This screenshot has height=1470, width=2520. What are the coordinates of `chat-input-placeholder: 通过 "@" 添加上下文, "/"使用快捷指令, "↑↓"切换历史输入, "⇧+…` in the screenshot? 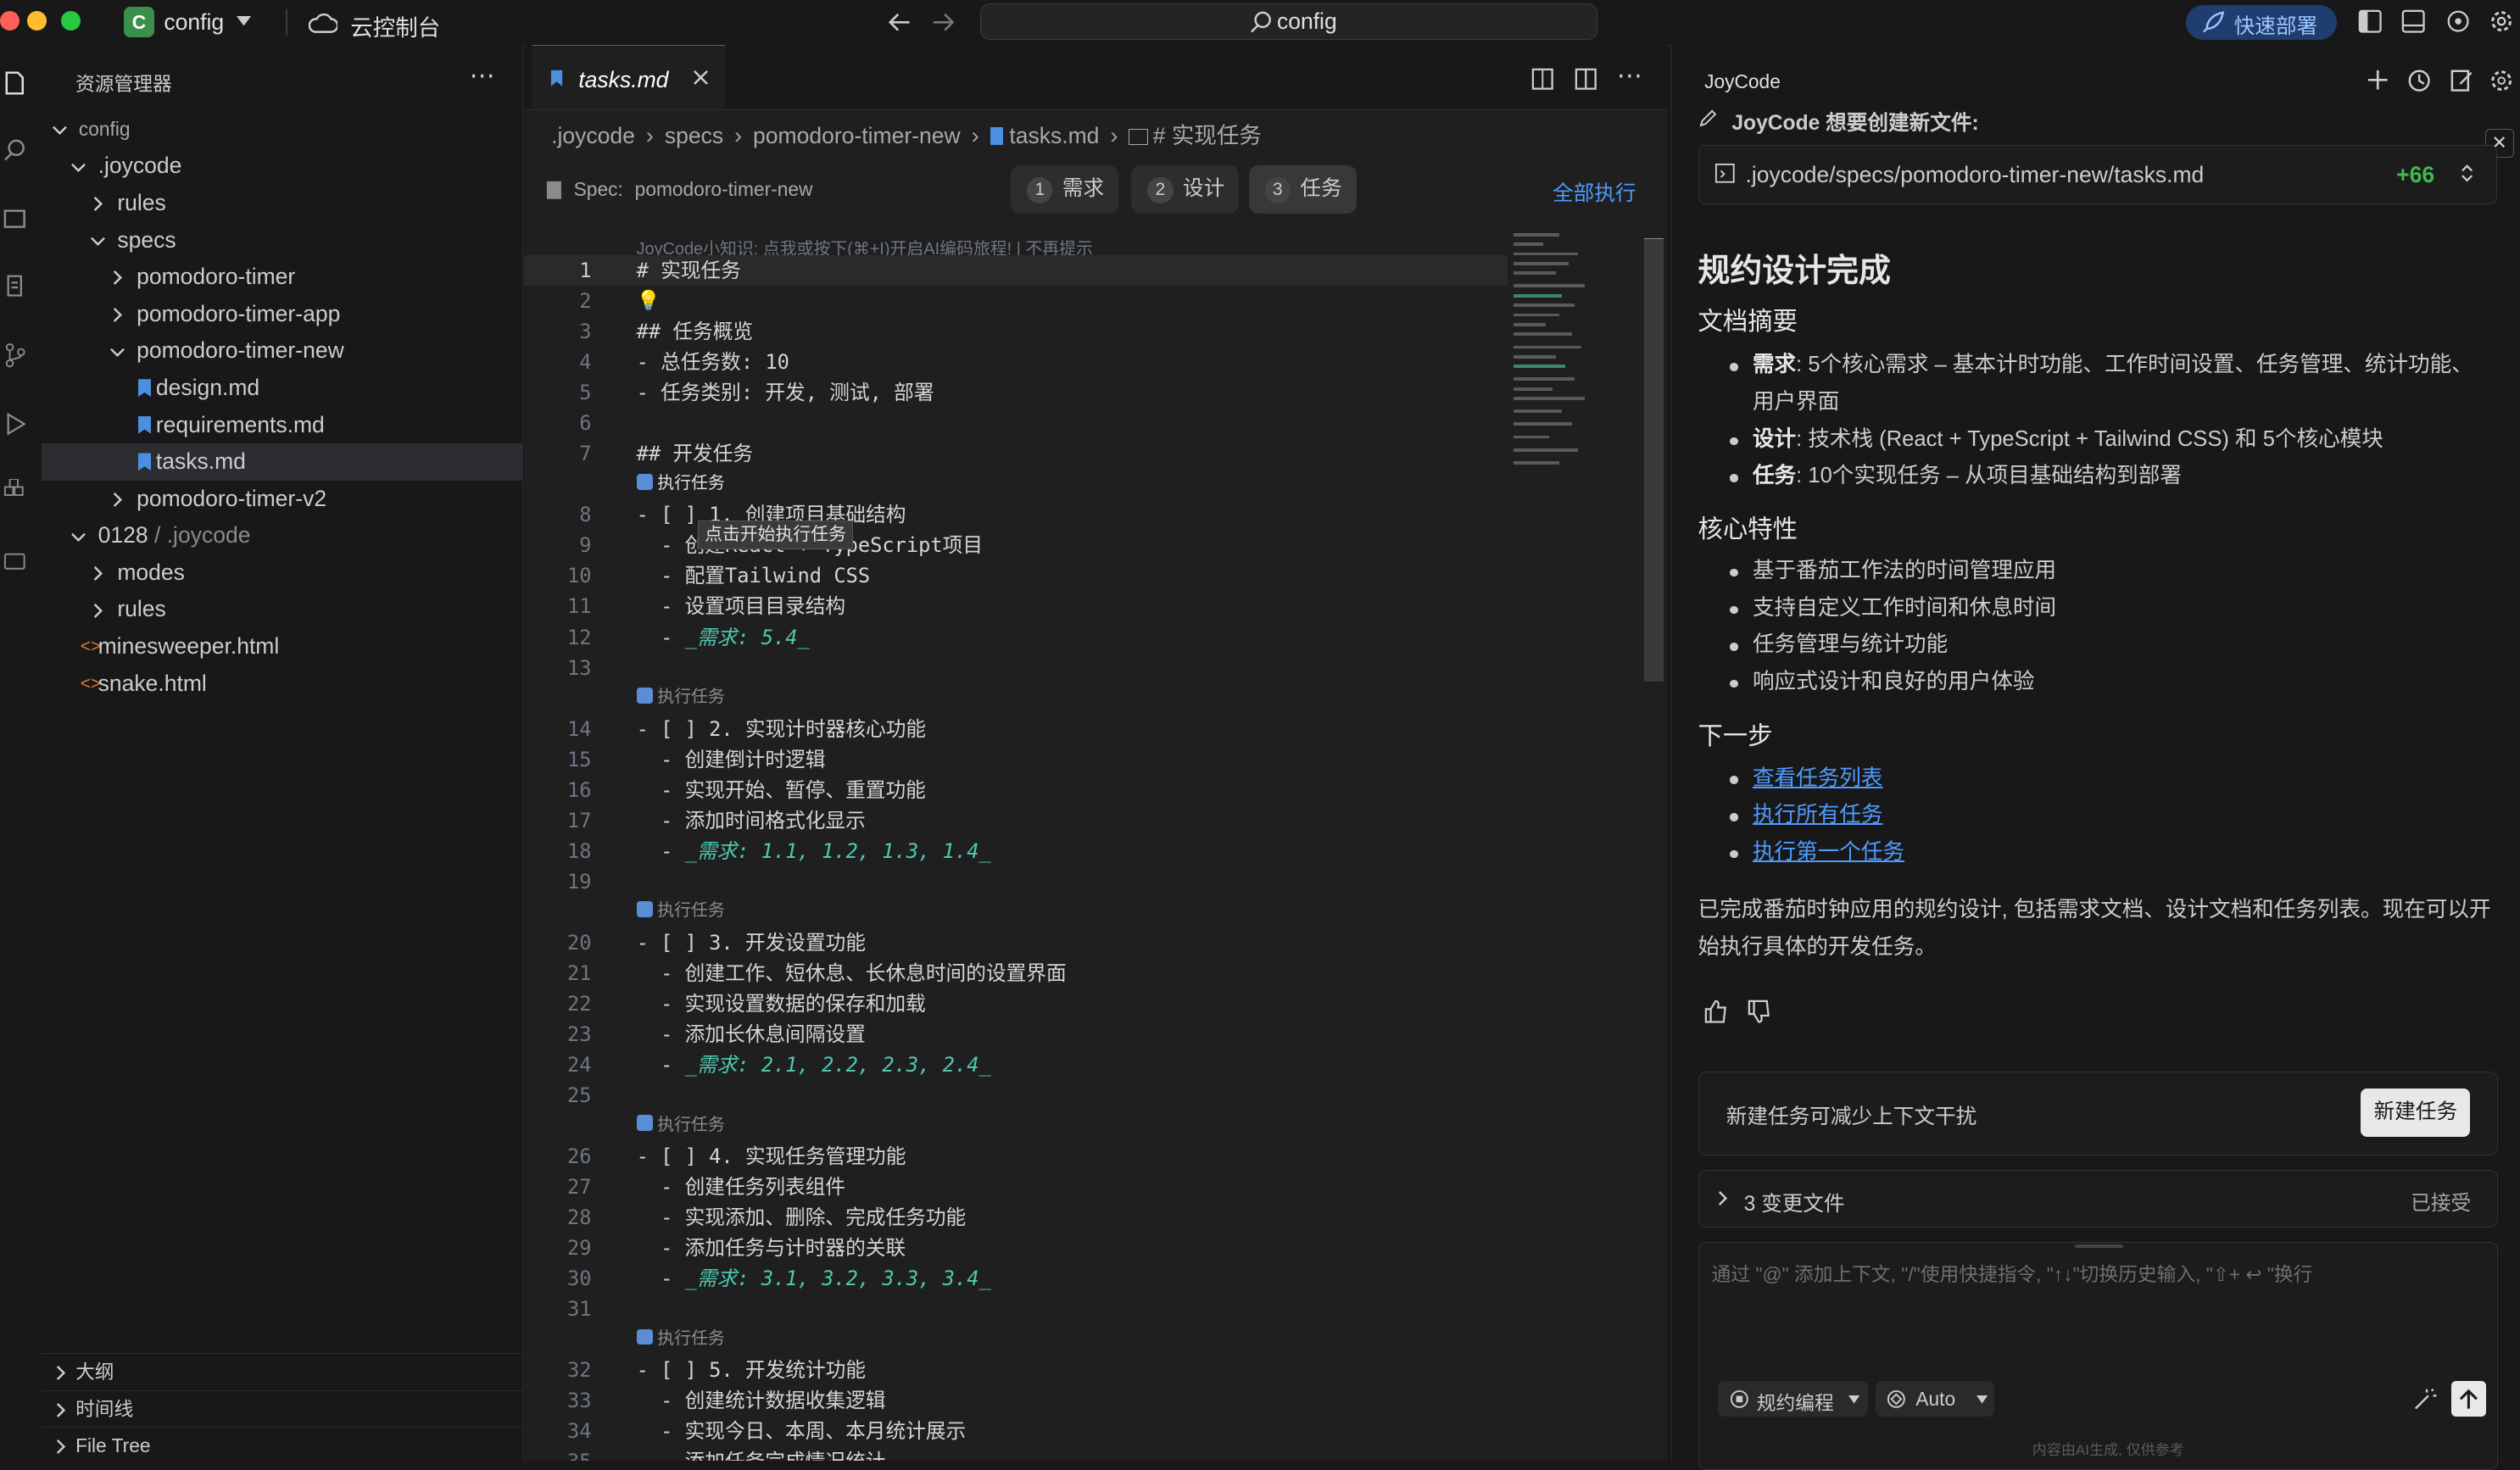 It's located at (2098, 1273).